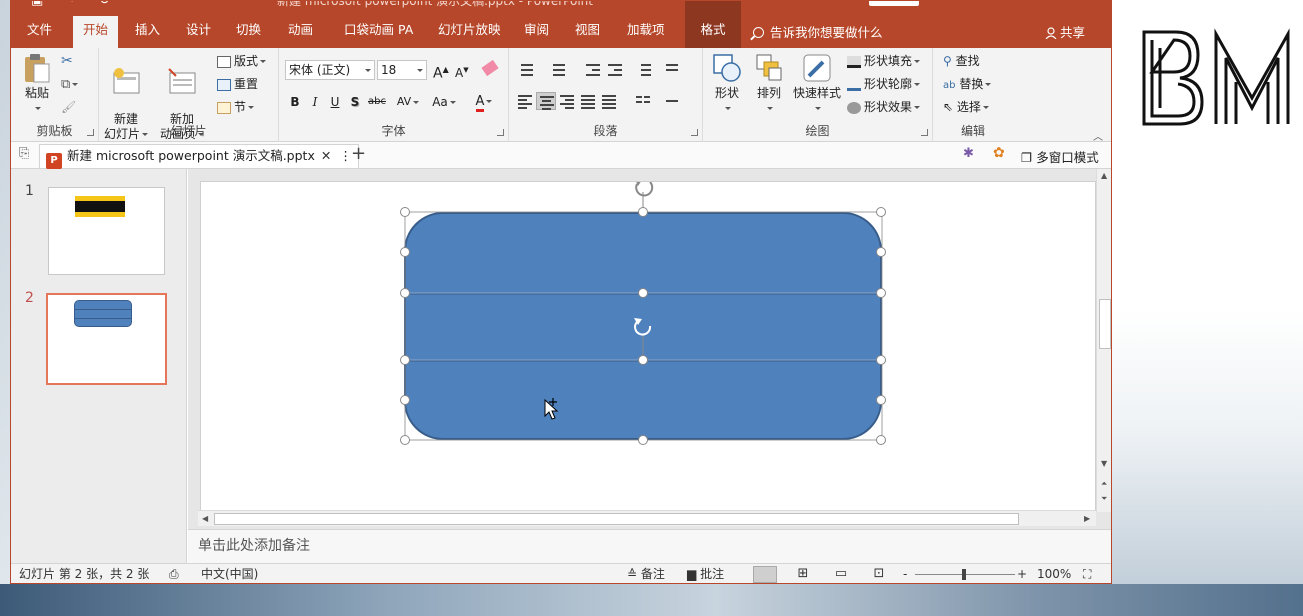  I want to click on layout-button: 版式, so click(242, 61).